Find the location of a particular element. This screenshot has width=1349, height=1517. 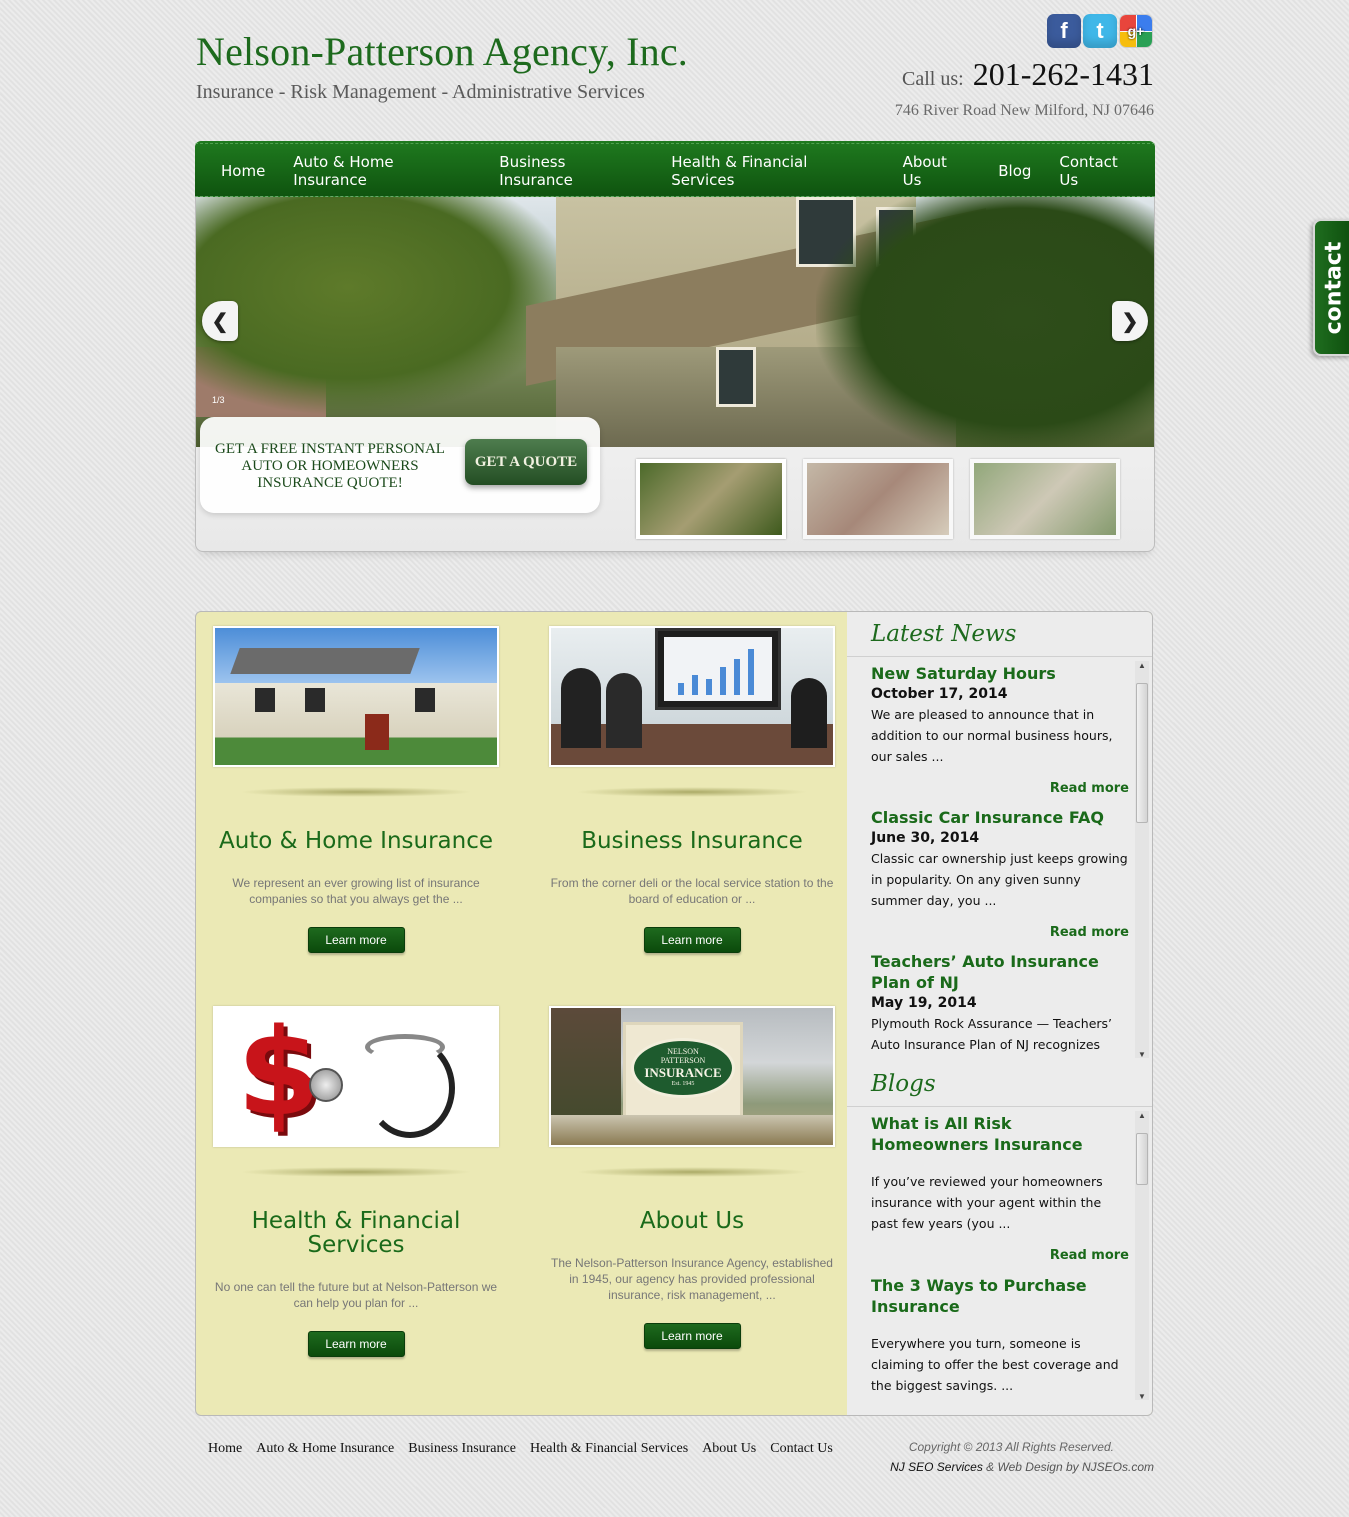

google-plus-icon: g+ is located at coordinates (1136, 31).